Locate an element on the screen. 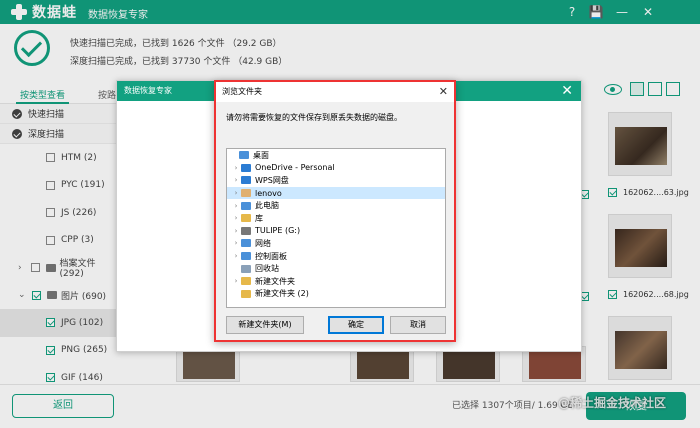  folder-label: OneDrive - Personal is located at coordinates (295, 168).